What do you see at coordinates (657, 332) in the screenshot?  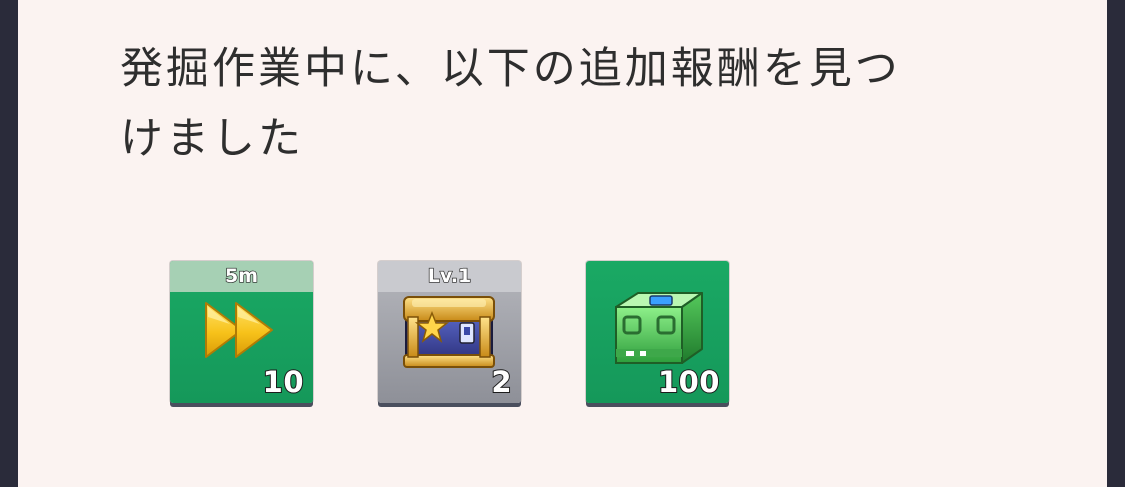 I see `reward-item-crate: 100` at bounding box center [657, 332].